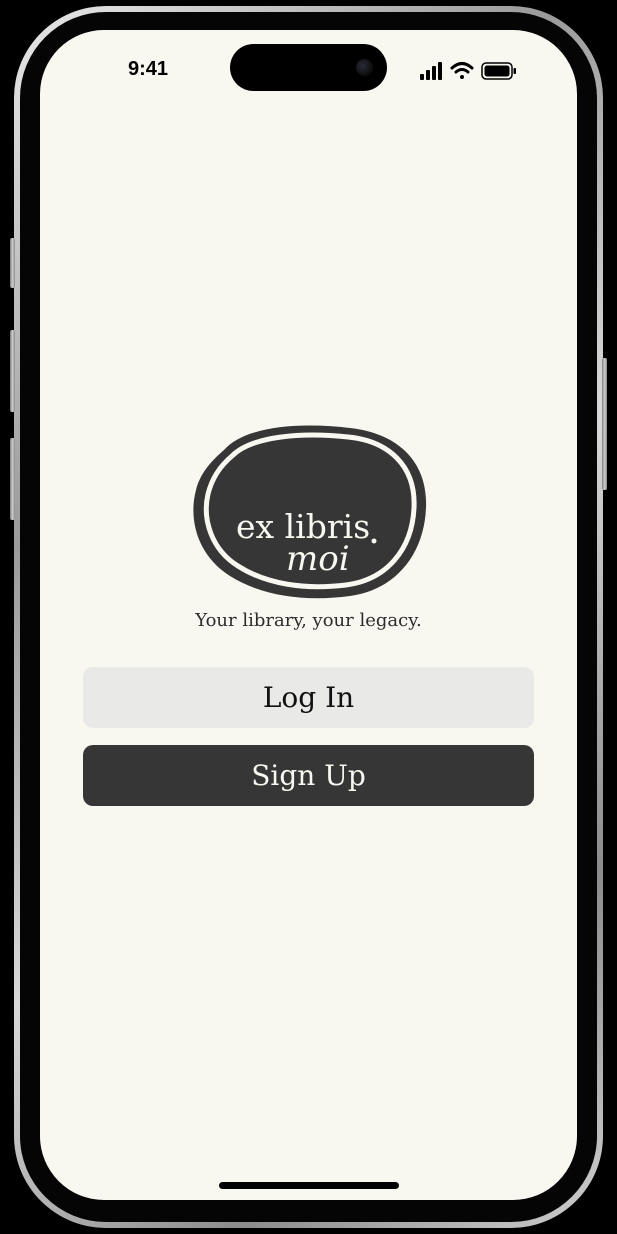 Image resolution: width=617 pixels, height=1234 pixels. I want to click on status-icons, so click(468, 71).